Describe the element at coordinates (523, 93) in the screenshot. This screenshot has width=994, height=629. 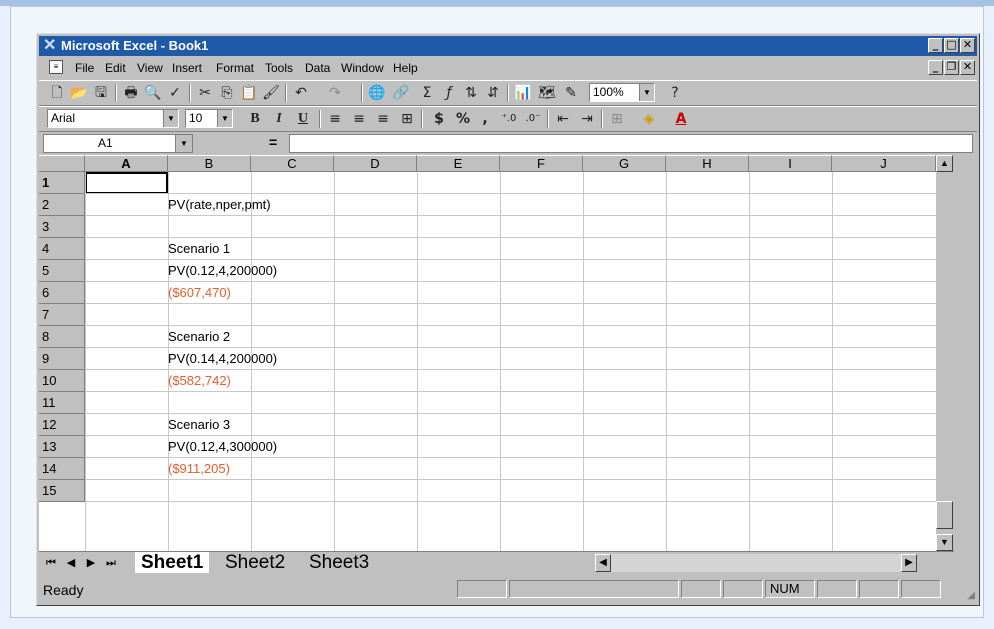
I see `chart-wizard-icon: 📊` at that location.